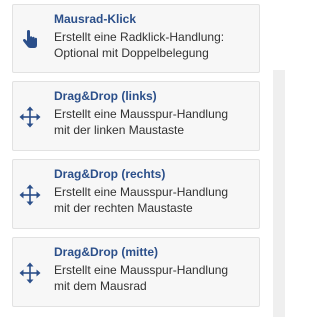  Describe the element at coordinates (105, 96) in the screenshot. I see `action-title: Drag&Drop (links)` at that location.